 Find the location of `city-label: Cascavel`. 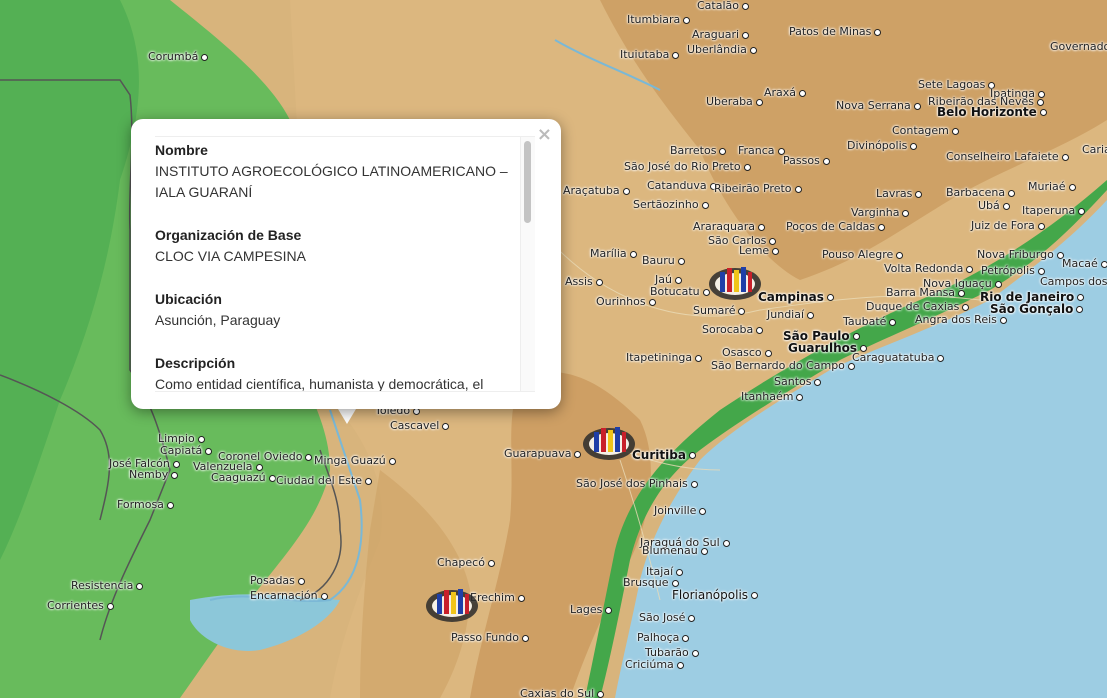

city-label: Cascavel is located at coordinates (421, 426).